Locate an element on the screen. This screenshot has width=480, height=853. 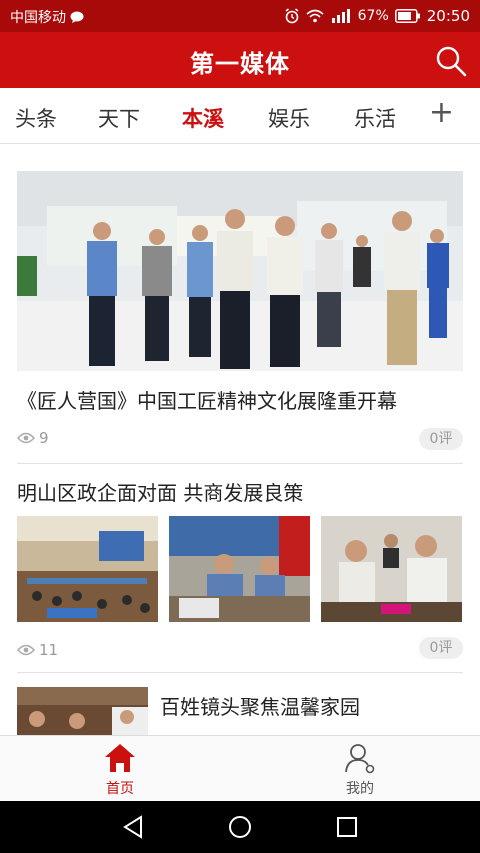
article-3-image is located at coordinates (82, 711).